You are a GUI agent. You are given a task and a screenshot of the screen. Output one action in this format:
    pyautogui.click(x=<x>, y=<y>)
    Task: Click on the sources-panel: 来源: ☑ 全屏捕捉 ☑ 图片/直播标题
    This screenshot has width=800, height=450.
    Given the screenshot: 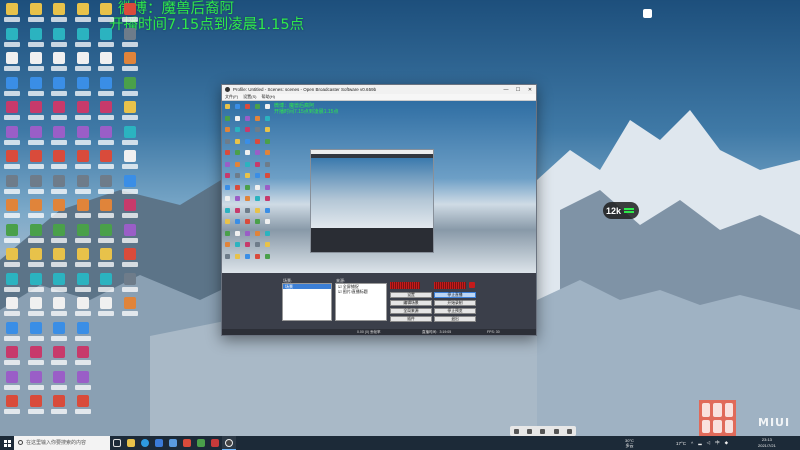 What is the action you would take?
    pyautogui.click(x=361, y=299)
    